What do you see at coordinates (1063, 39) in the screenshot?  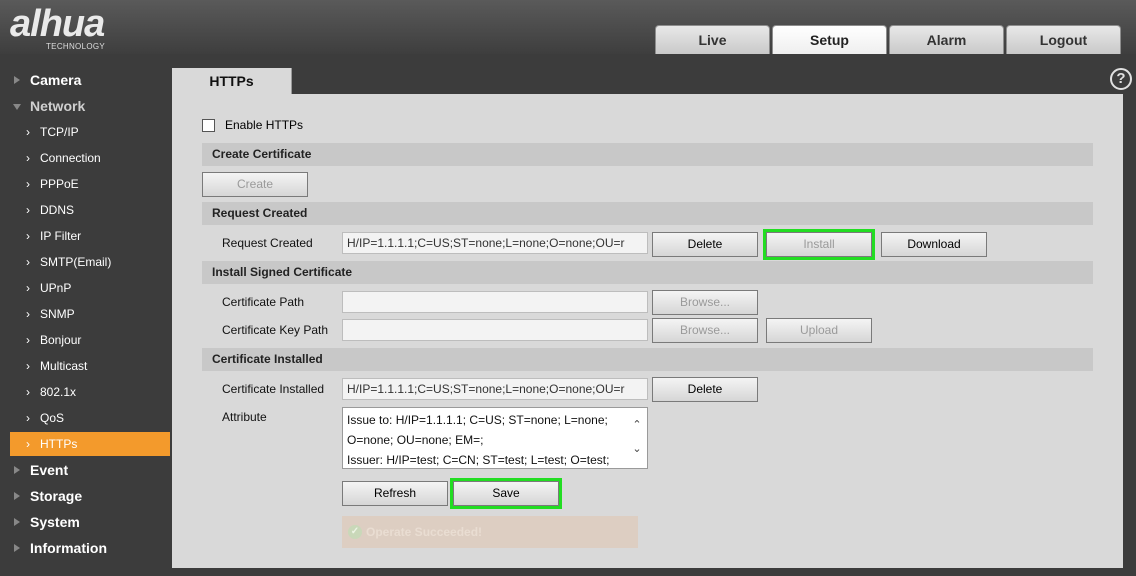 I see `tab-logout: Logout` at bounding box center [1063, 39].